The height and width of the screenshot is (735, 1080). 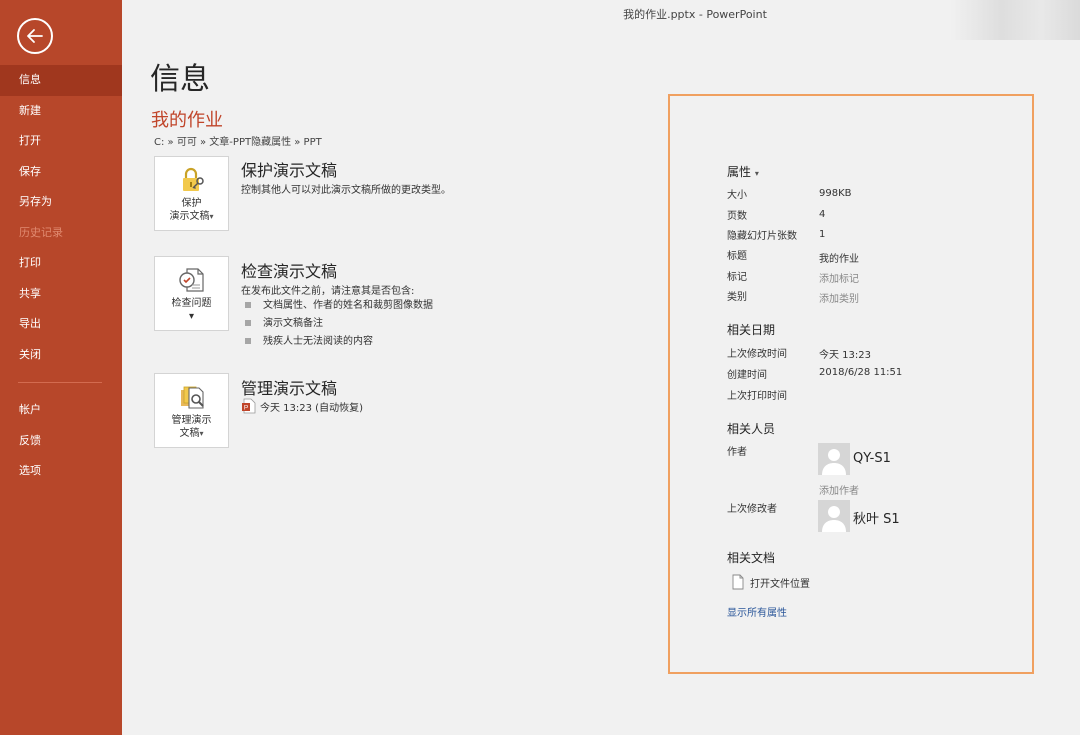 I want to click on title-bar-decoration, so click(x=1015, y=20).